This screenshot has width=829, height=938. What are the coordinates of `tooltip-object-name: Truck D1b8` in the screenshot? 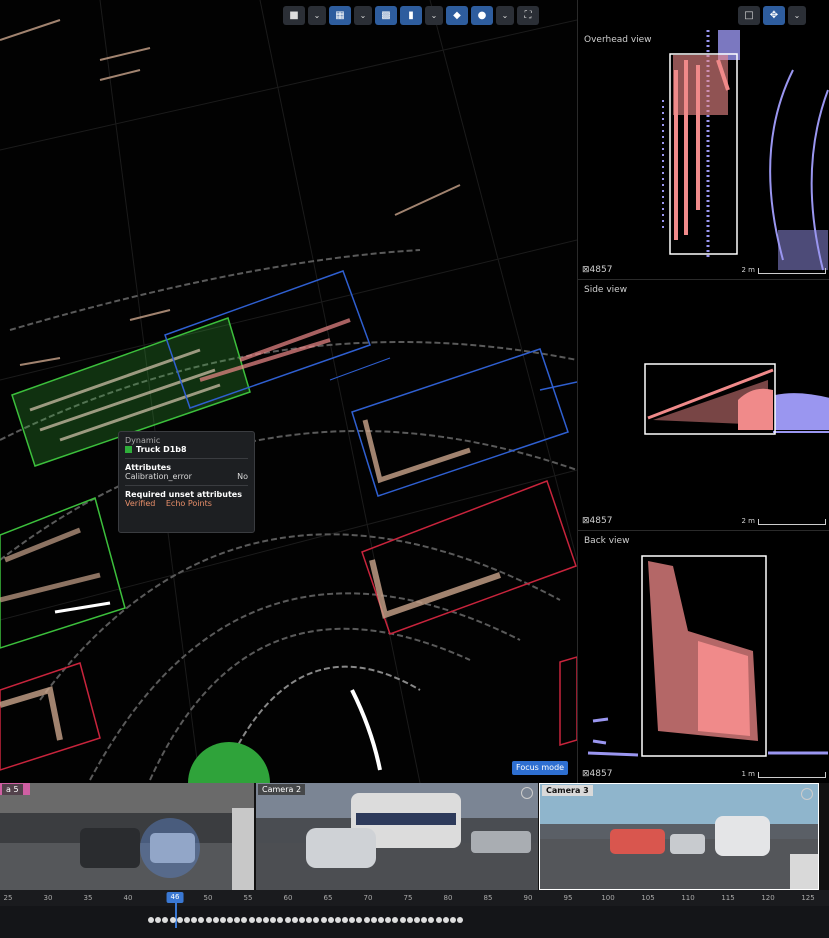 It's located at (186, 449).